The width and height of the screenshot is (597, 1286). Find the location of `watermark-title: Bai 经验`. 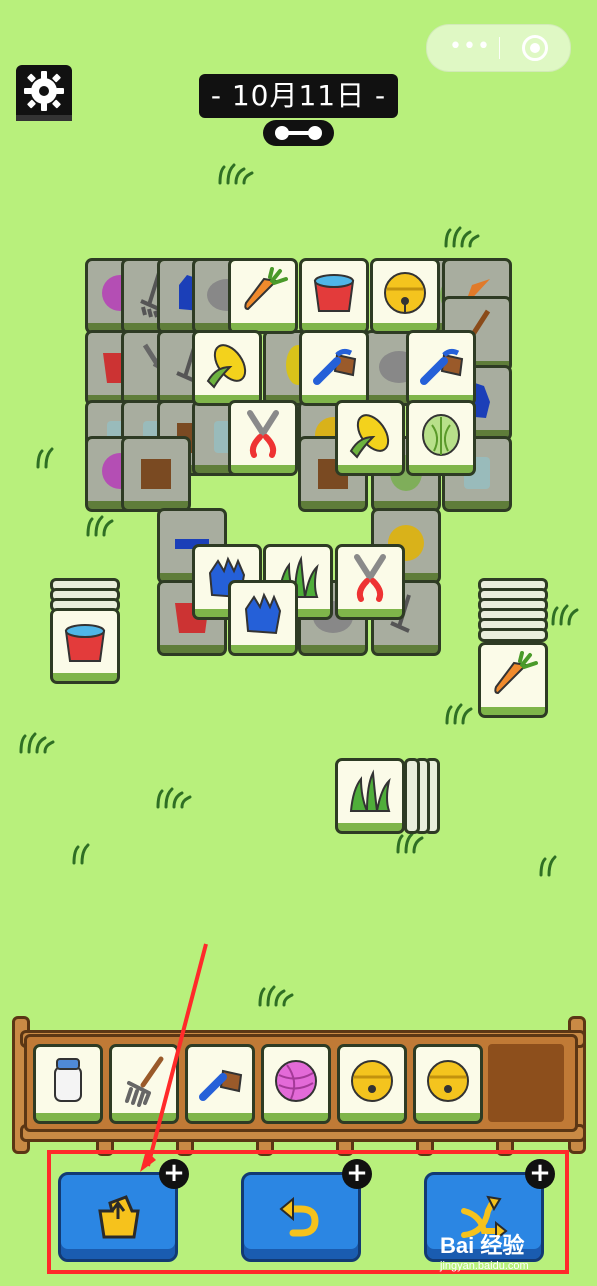

watermark-title: Bai 经验 is located at coordinates (482, 1245).